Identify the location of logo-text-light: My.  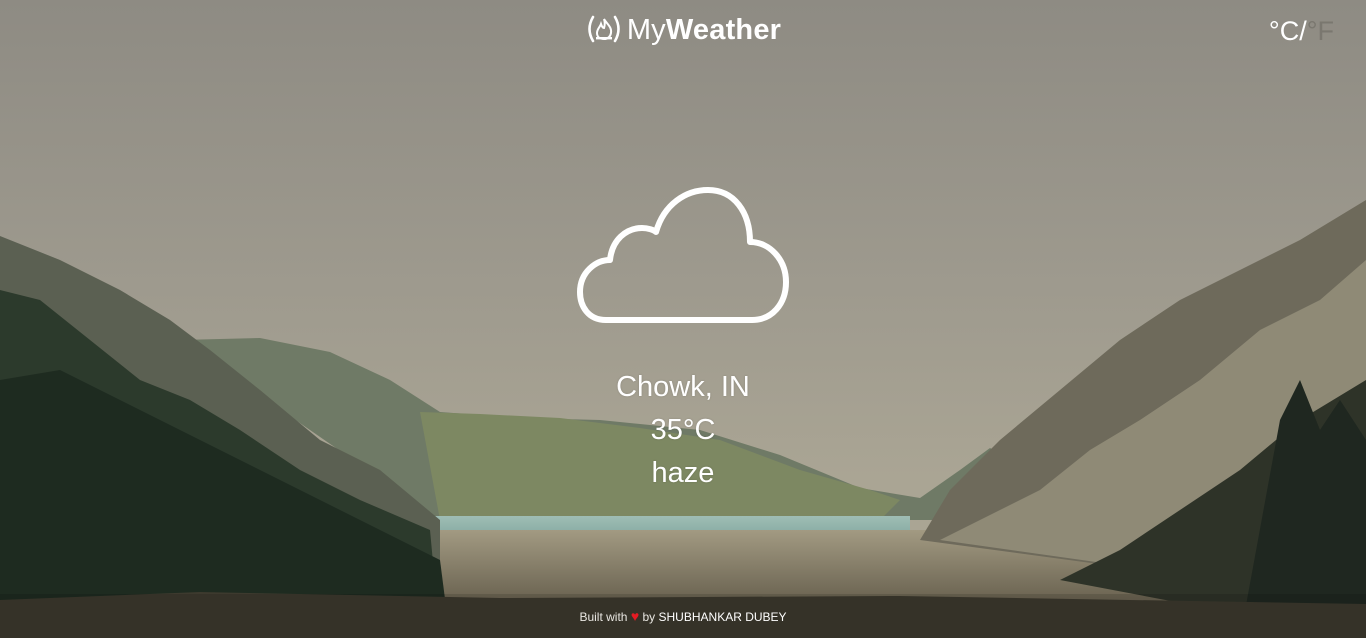
(646, 30).